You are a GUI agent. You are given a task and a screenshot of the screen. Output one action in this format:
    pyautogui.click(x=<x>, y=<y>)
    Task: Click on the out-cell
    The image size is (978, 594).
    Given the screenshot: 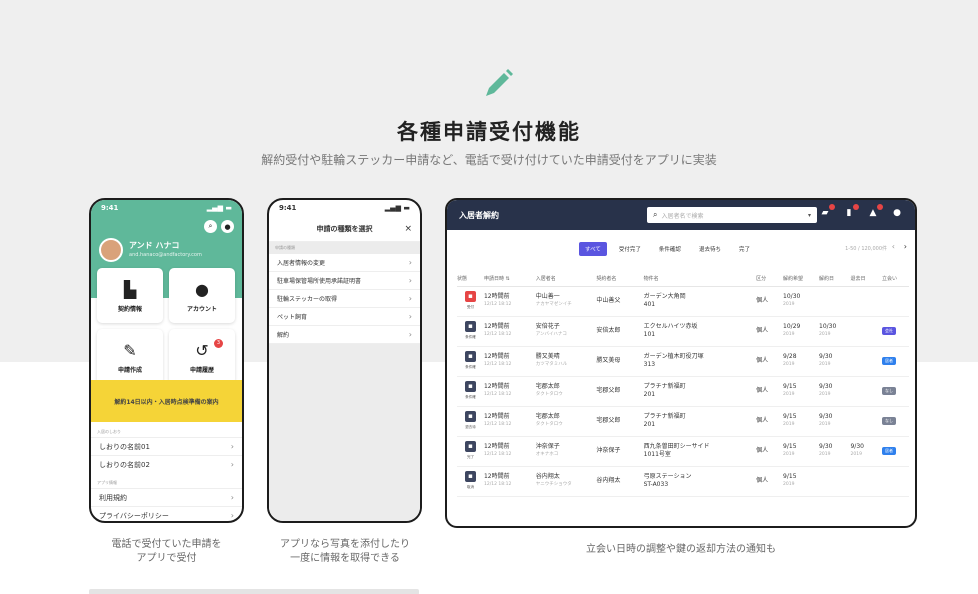 What is the action you would take?
    pyautogui.click(x=866, y=421)
    